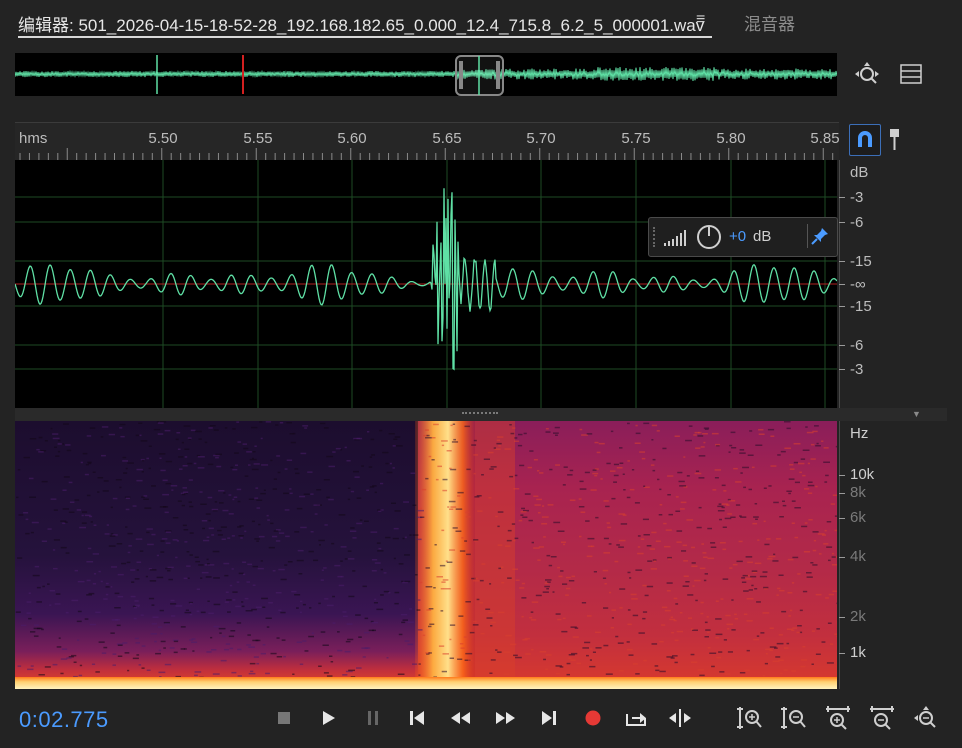 The image size is (962, 748). I want to click on fast-forward-icon, so click(505, 718).